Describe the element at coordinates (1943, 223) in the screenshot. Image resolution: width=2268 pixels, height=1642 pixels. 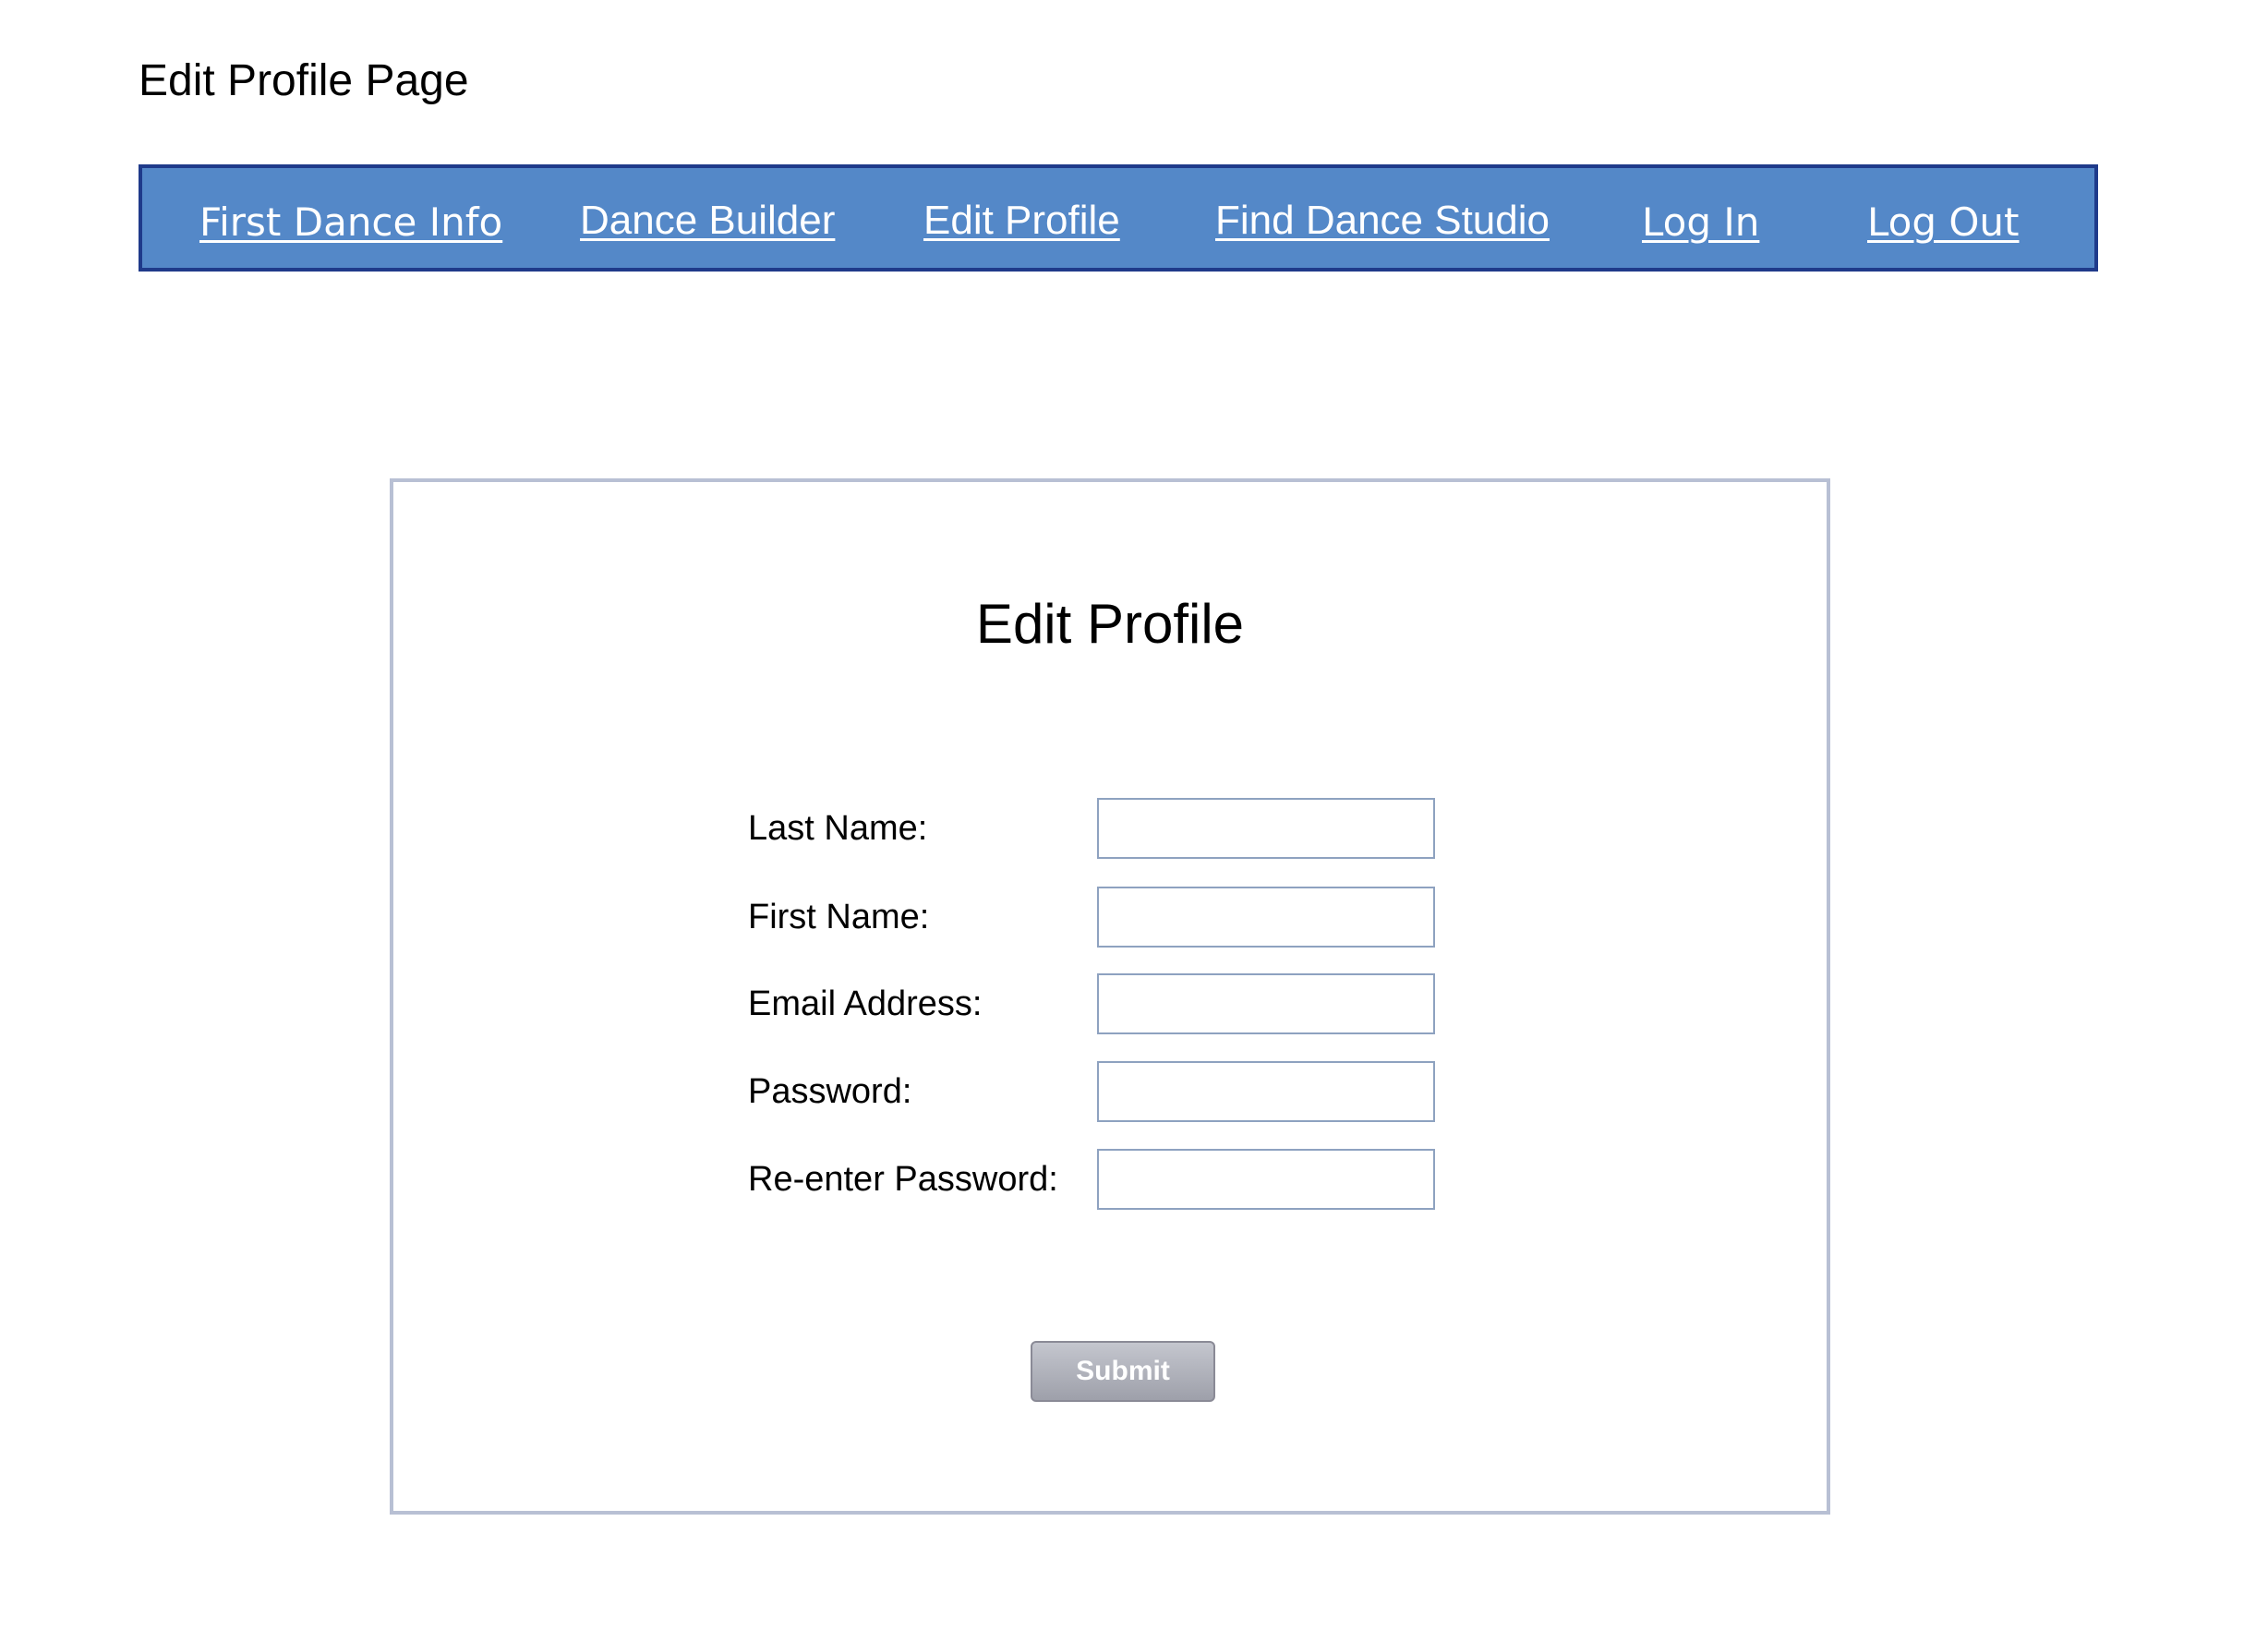
I see `nav-link-log-out: Log Out` at that location.